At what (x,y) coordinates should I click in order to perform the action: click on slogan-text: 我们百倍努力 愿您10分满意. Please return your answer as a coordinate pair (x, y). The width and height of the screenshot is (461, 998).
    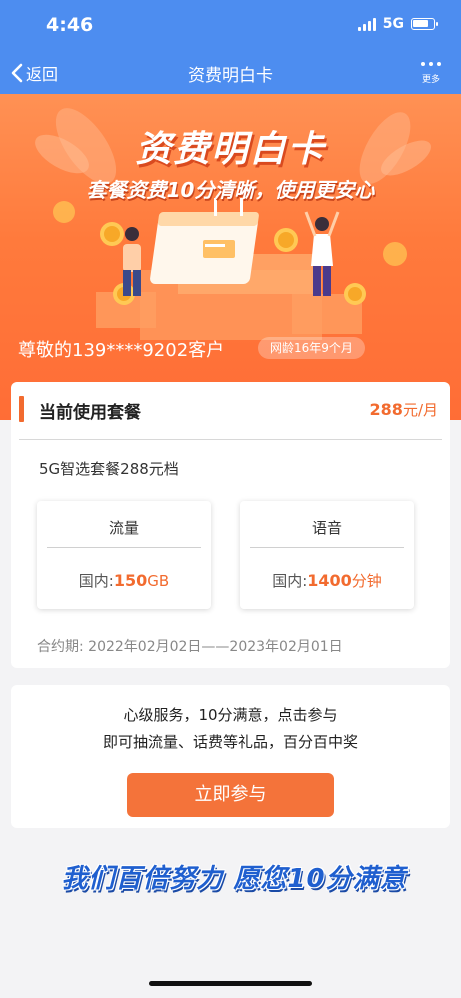
    Looking at the image, I should click on (234, 879).